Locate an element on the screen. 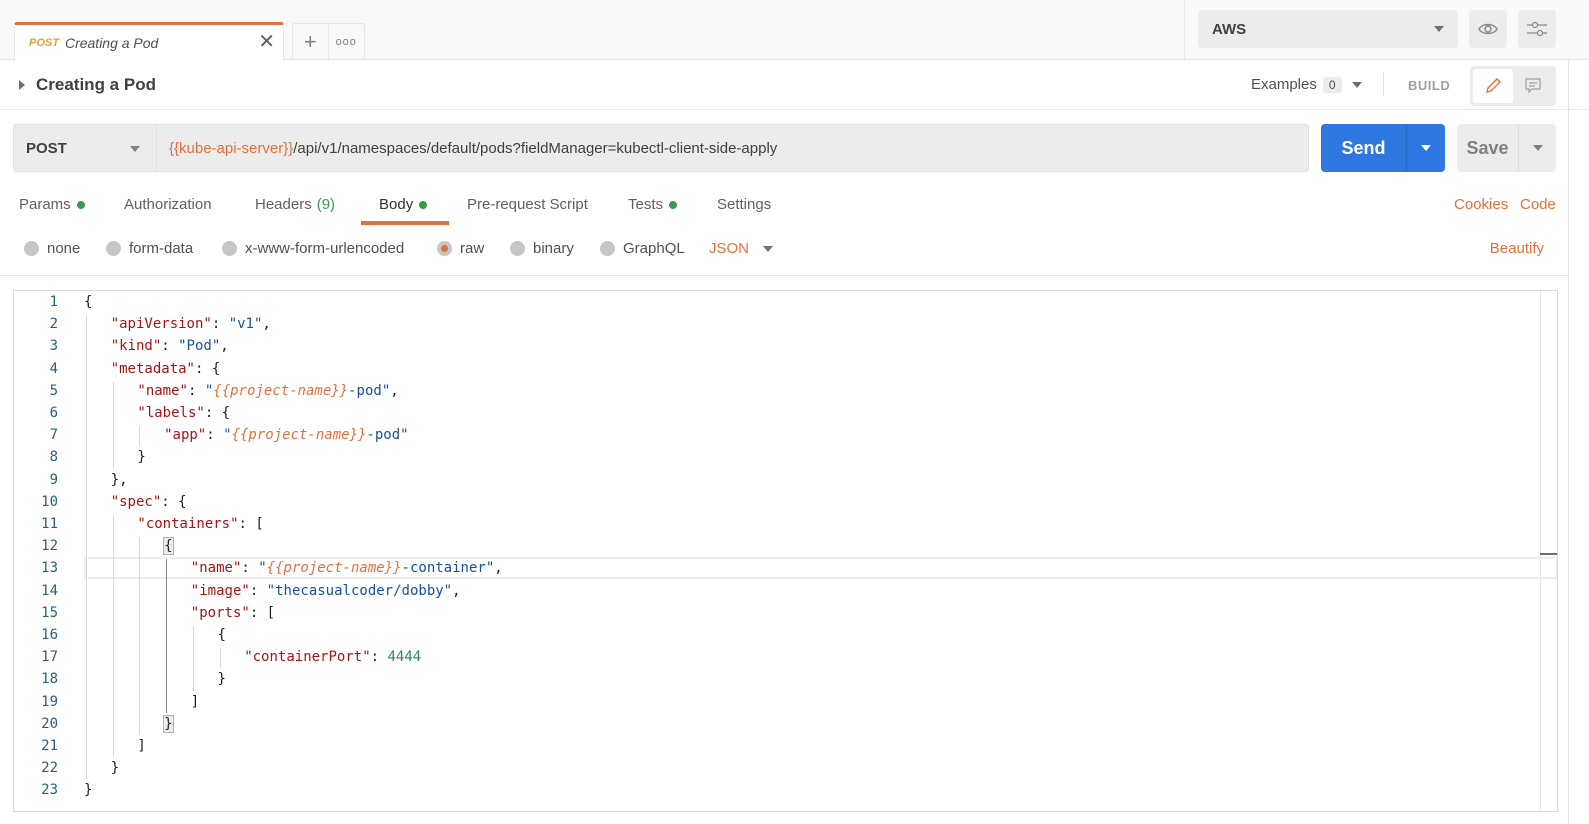 Image resolution: width=1589 pixels, height=824 pixels. code-token: 4444 is located at coordinates (404, 657).